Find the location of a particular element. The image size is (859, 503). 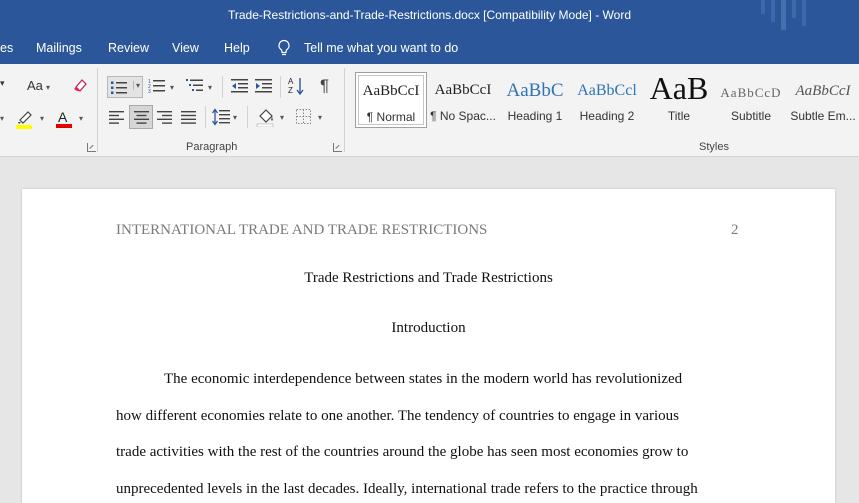

change-case-button: Aa is located at coordinates (35, 85).